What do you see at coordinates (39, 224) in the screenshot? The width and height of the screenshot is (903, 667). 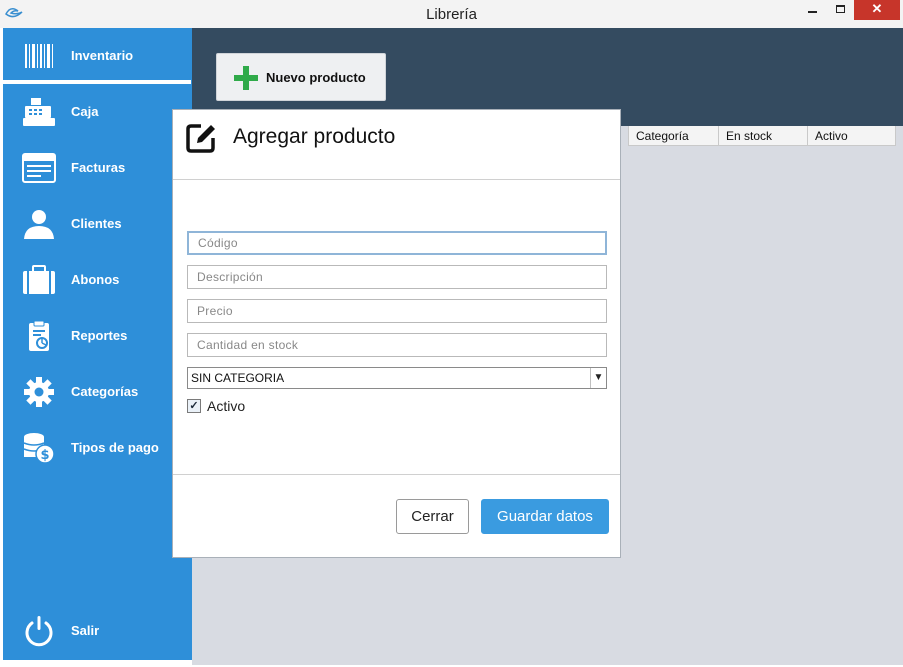 I see `user-icon` at bounding box center [39, 224].